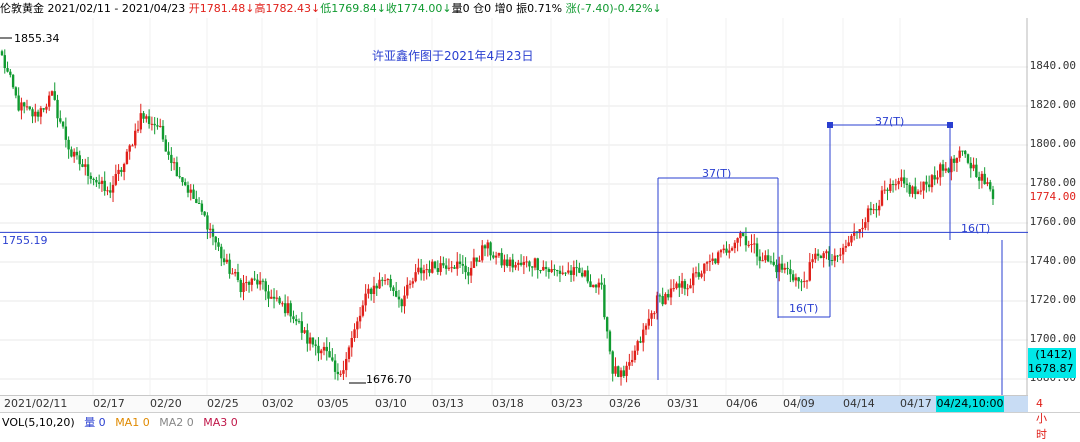 Image resolution: width=1080 pixels, height=442 pixels. Describe the element at coordinates (1052, 65) in the screenshot. I see `price-tick: 1840.00` at that location.